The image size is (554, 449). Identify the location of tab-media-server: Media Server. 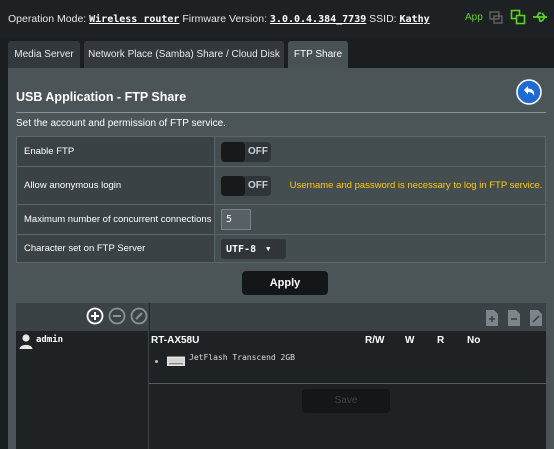
(44, 54).